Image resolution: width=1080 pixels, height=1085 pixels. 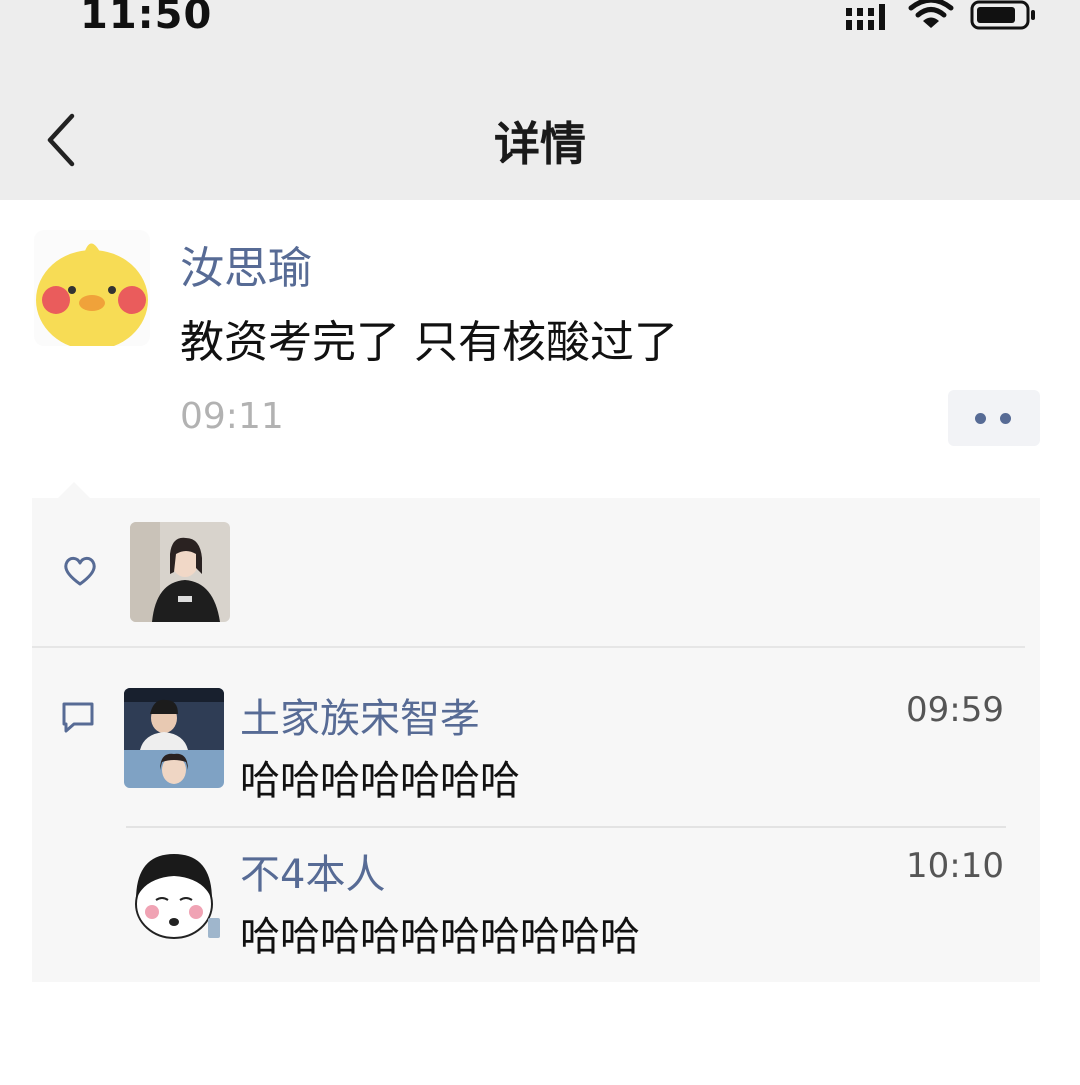 I want to click on comment-text: 哈哈哈哈哈哈哈哈哈哈, so click(x=440, y=933).